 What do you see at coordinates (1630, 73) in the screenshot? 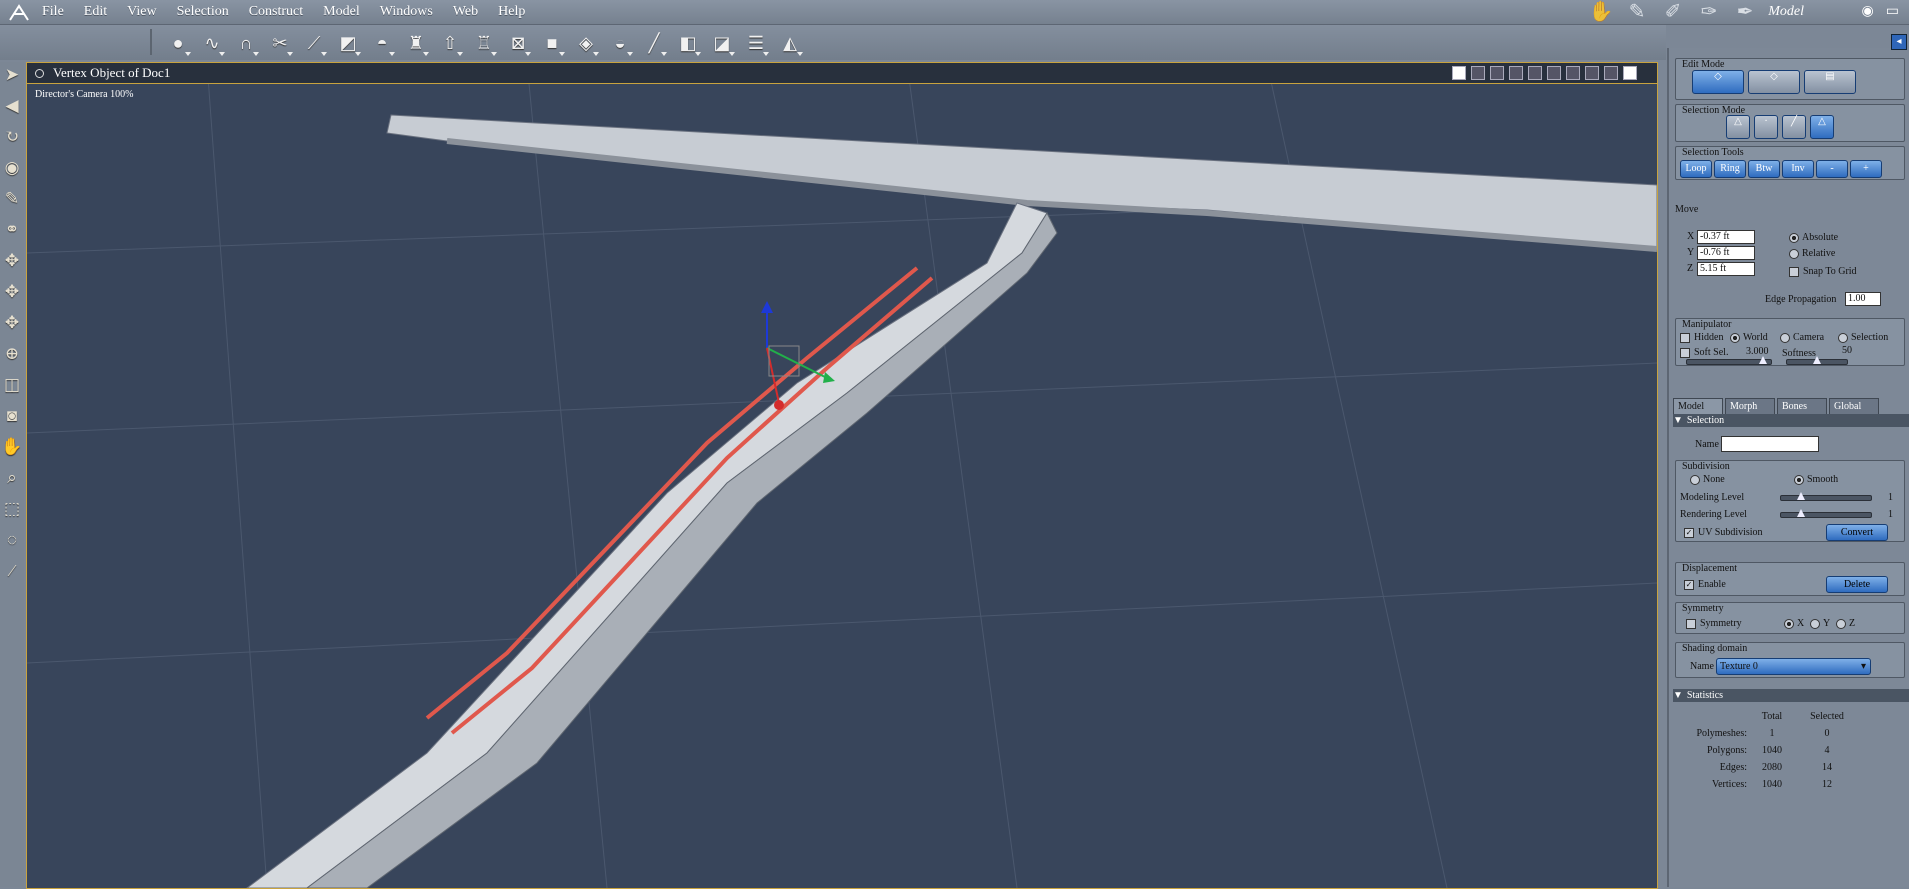
I see `shading-preview-icon` at bounding box center [1630, 73].